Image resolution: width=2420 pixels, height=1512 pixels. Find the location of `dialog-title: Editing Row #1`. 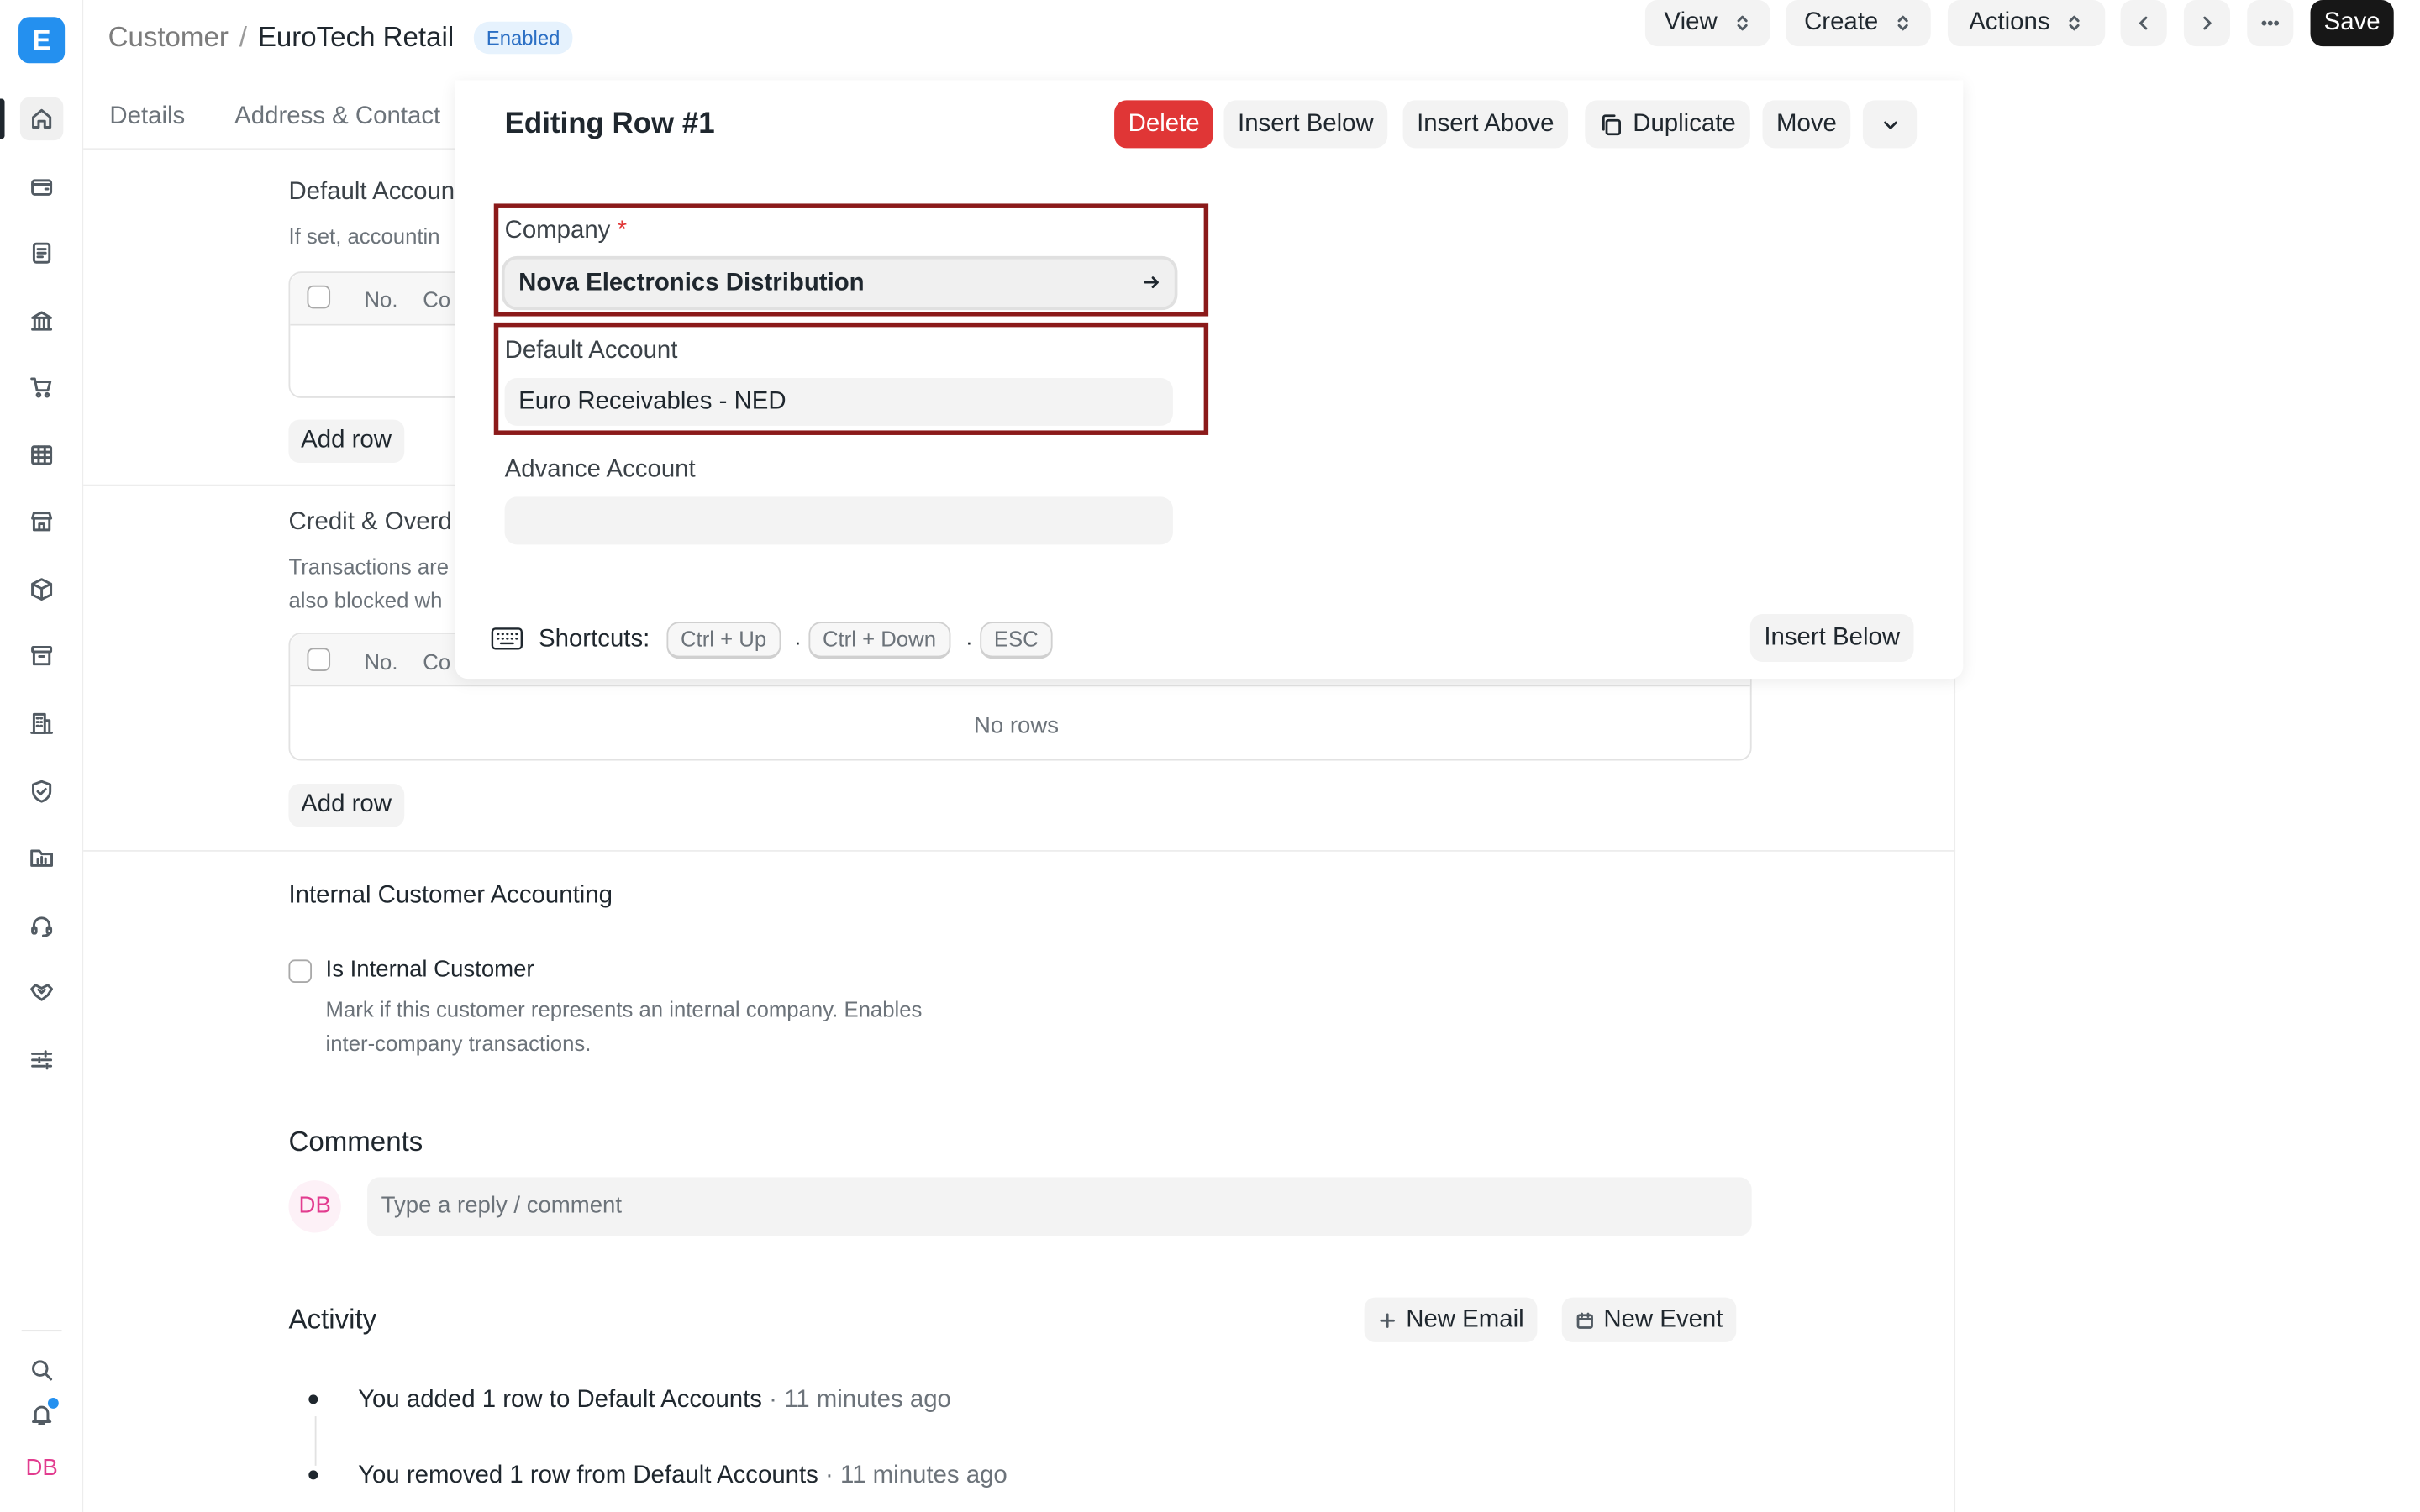

dialog-title: Editing Row #1 is located at coordinates (609, 124).